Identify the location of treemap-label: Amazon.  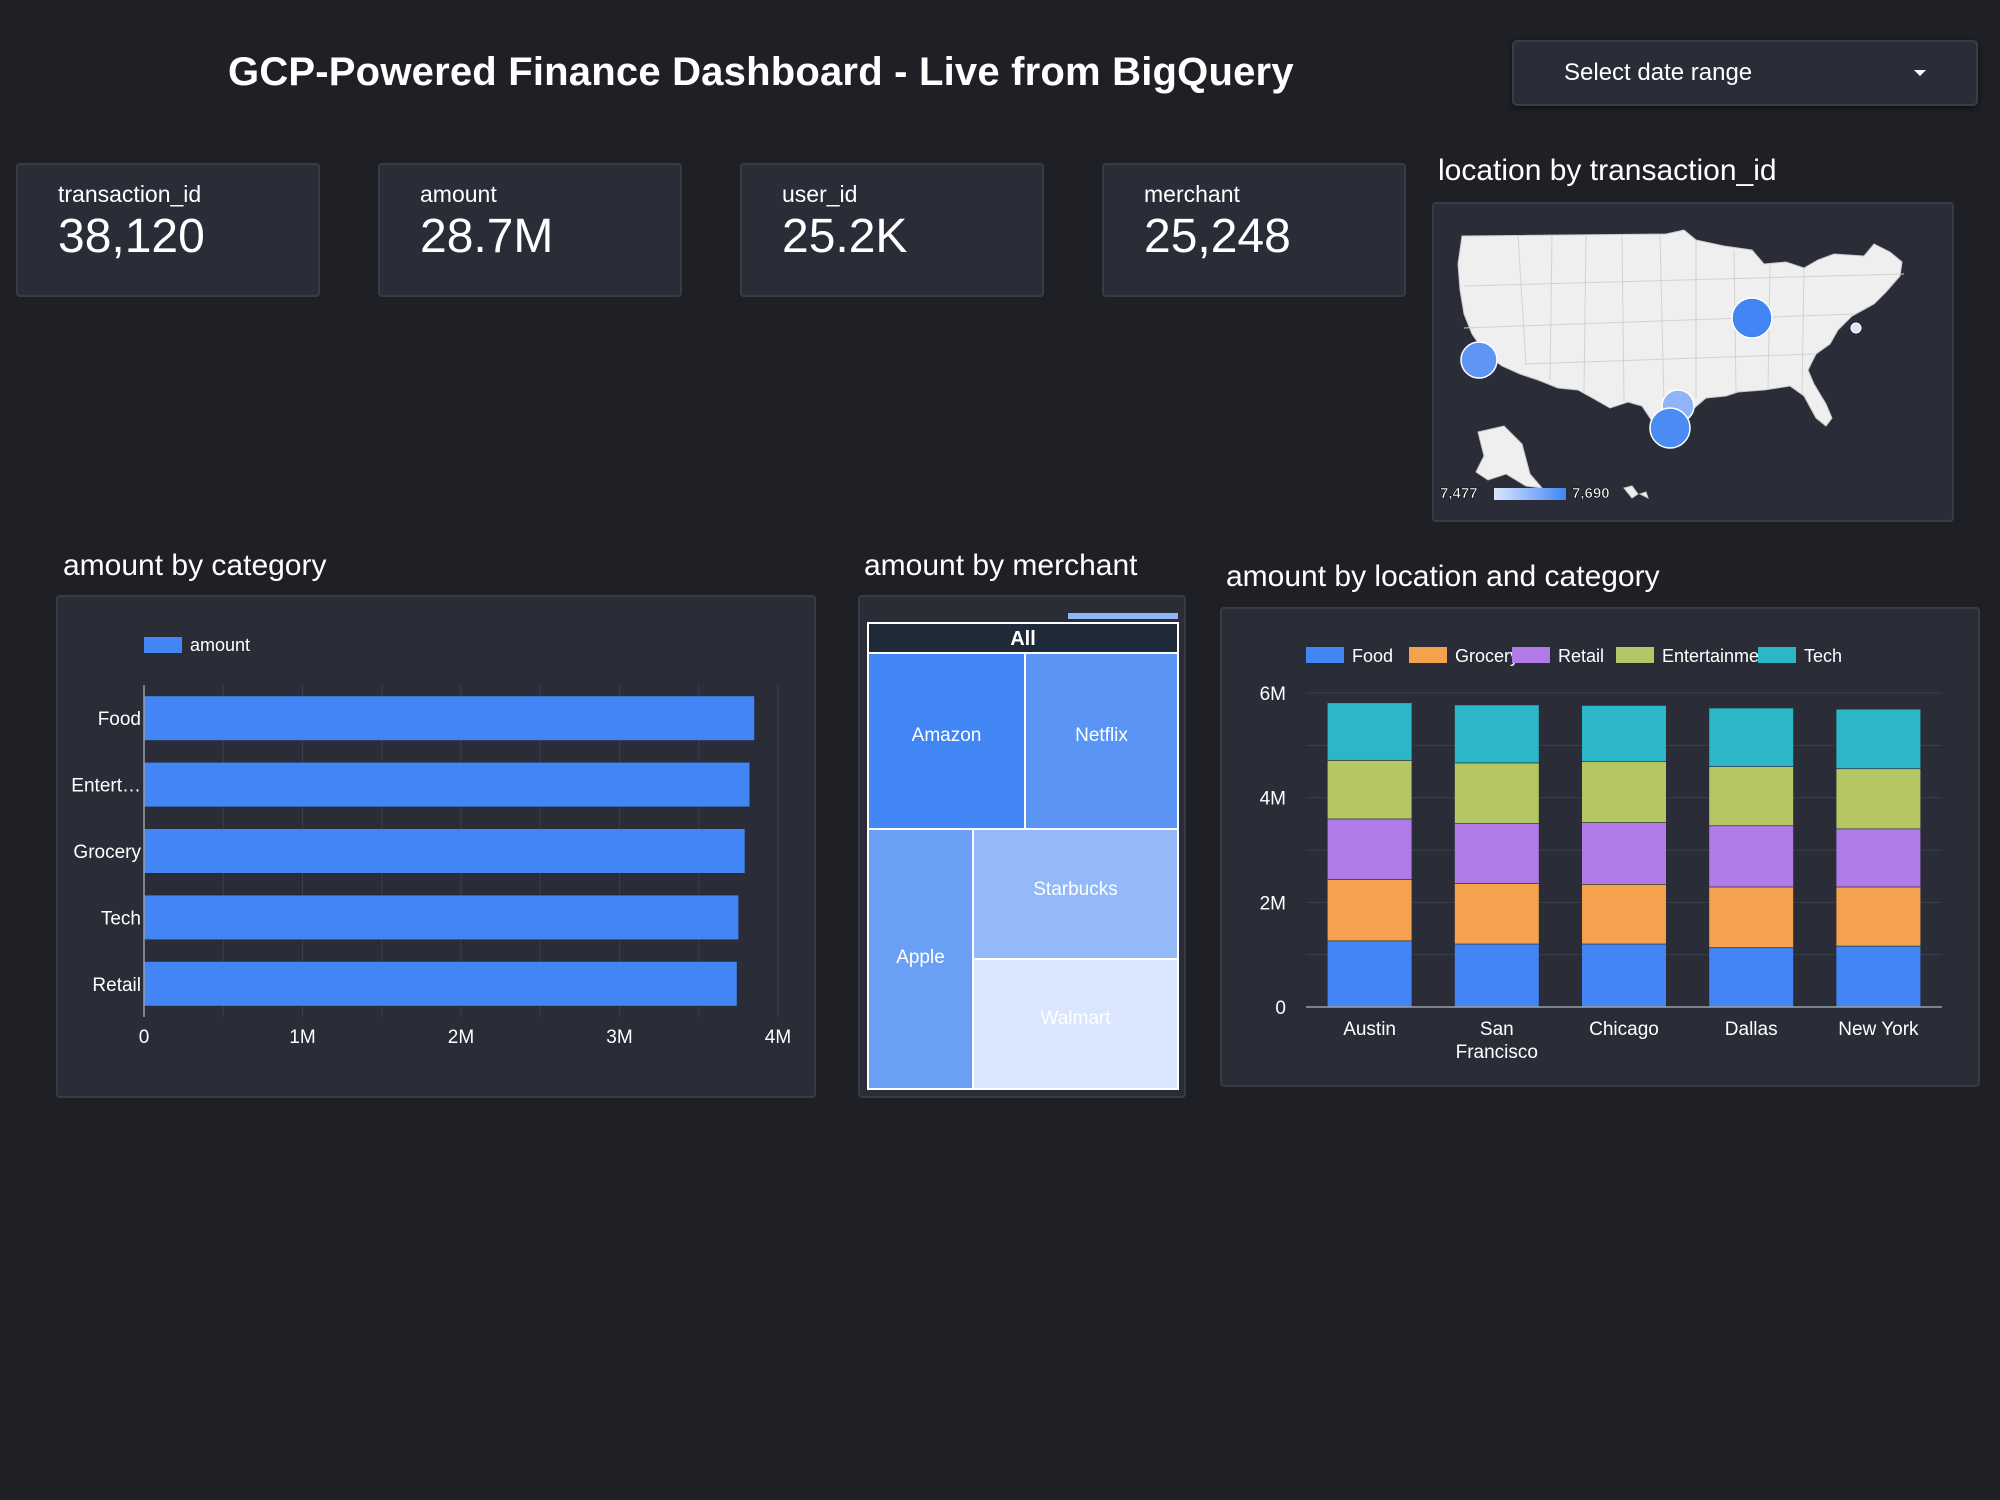
(947, 735).